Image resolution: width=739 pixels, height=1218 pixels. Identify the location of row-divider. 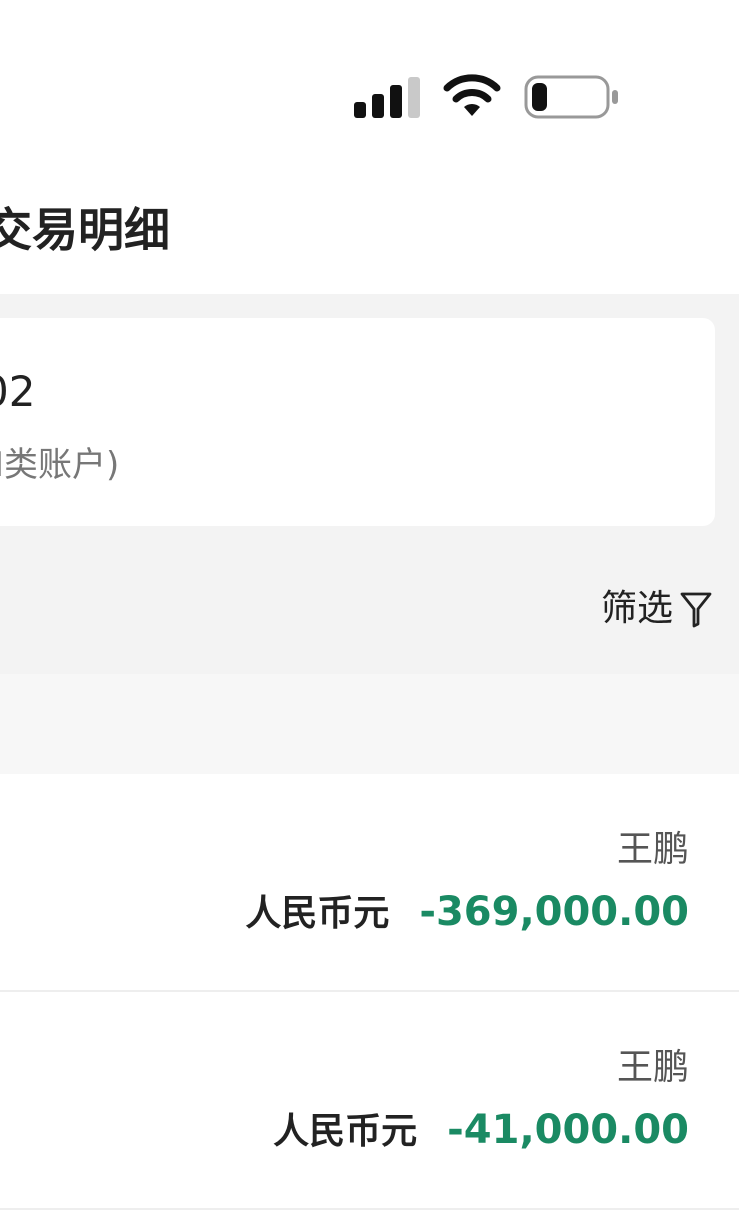
(369, 1209).